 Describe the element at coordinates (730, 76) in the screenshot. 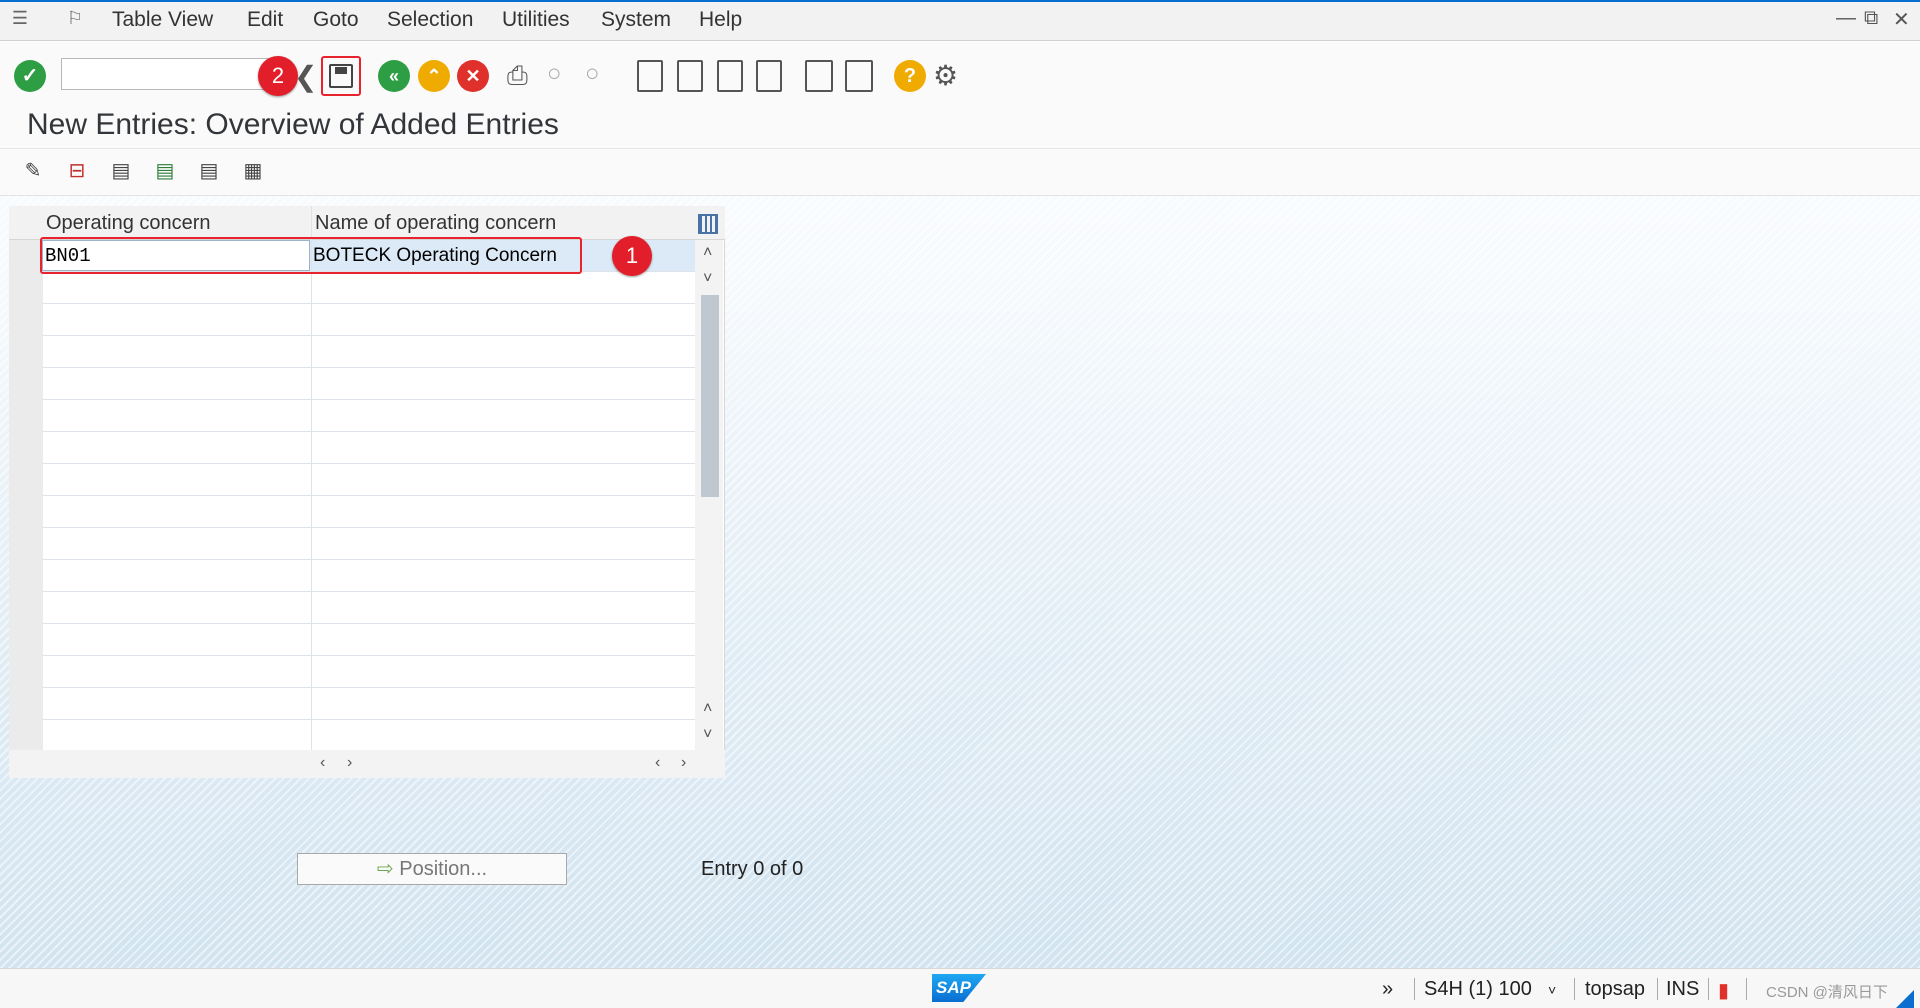

I see `next-page-icon` at that location.